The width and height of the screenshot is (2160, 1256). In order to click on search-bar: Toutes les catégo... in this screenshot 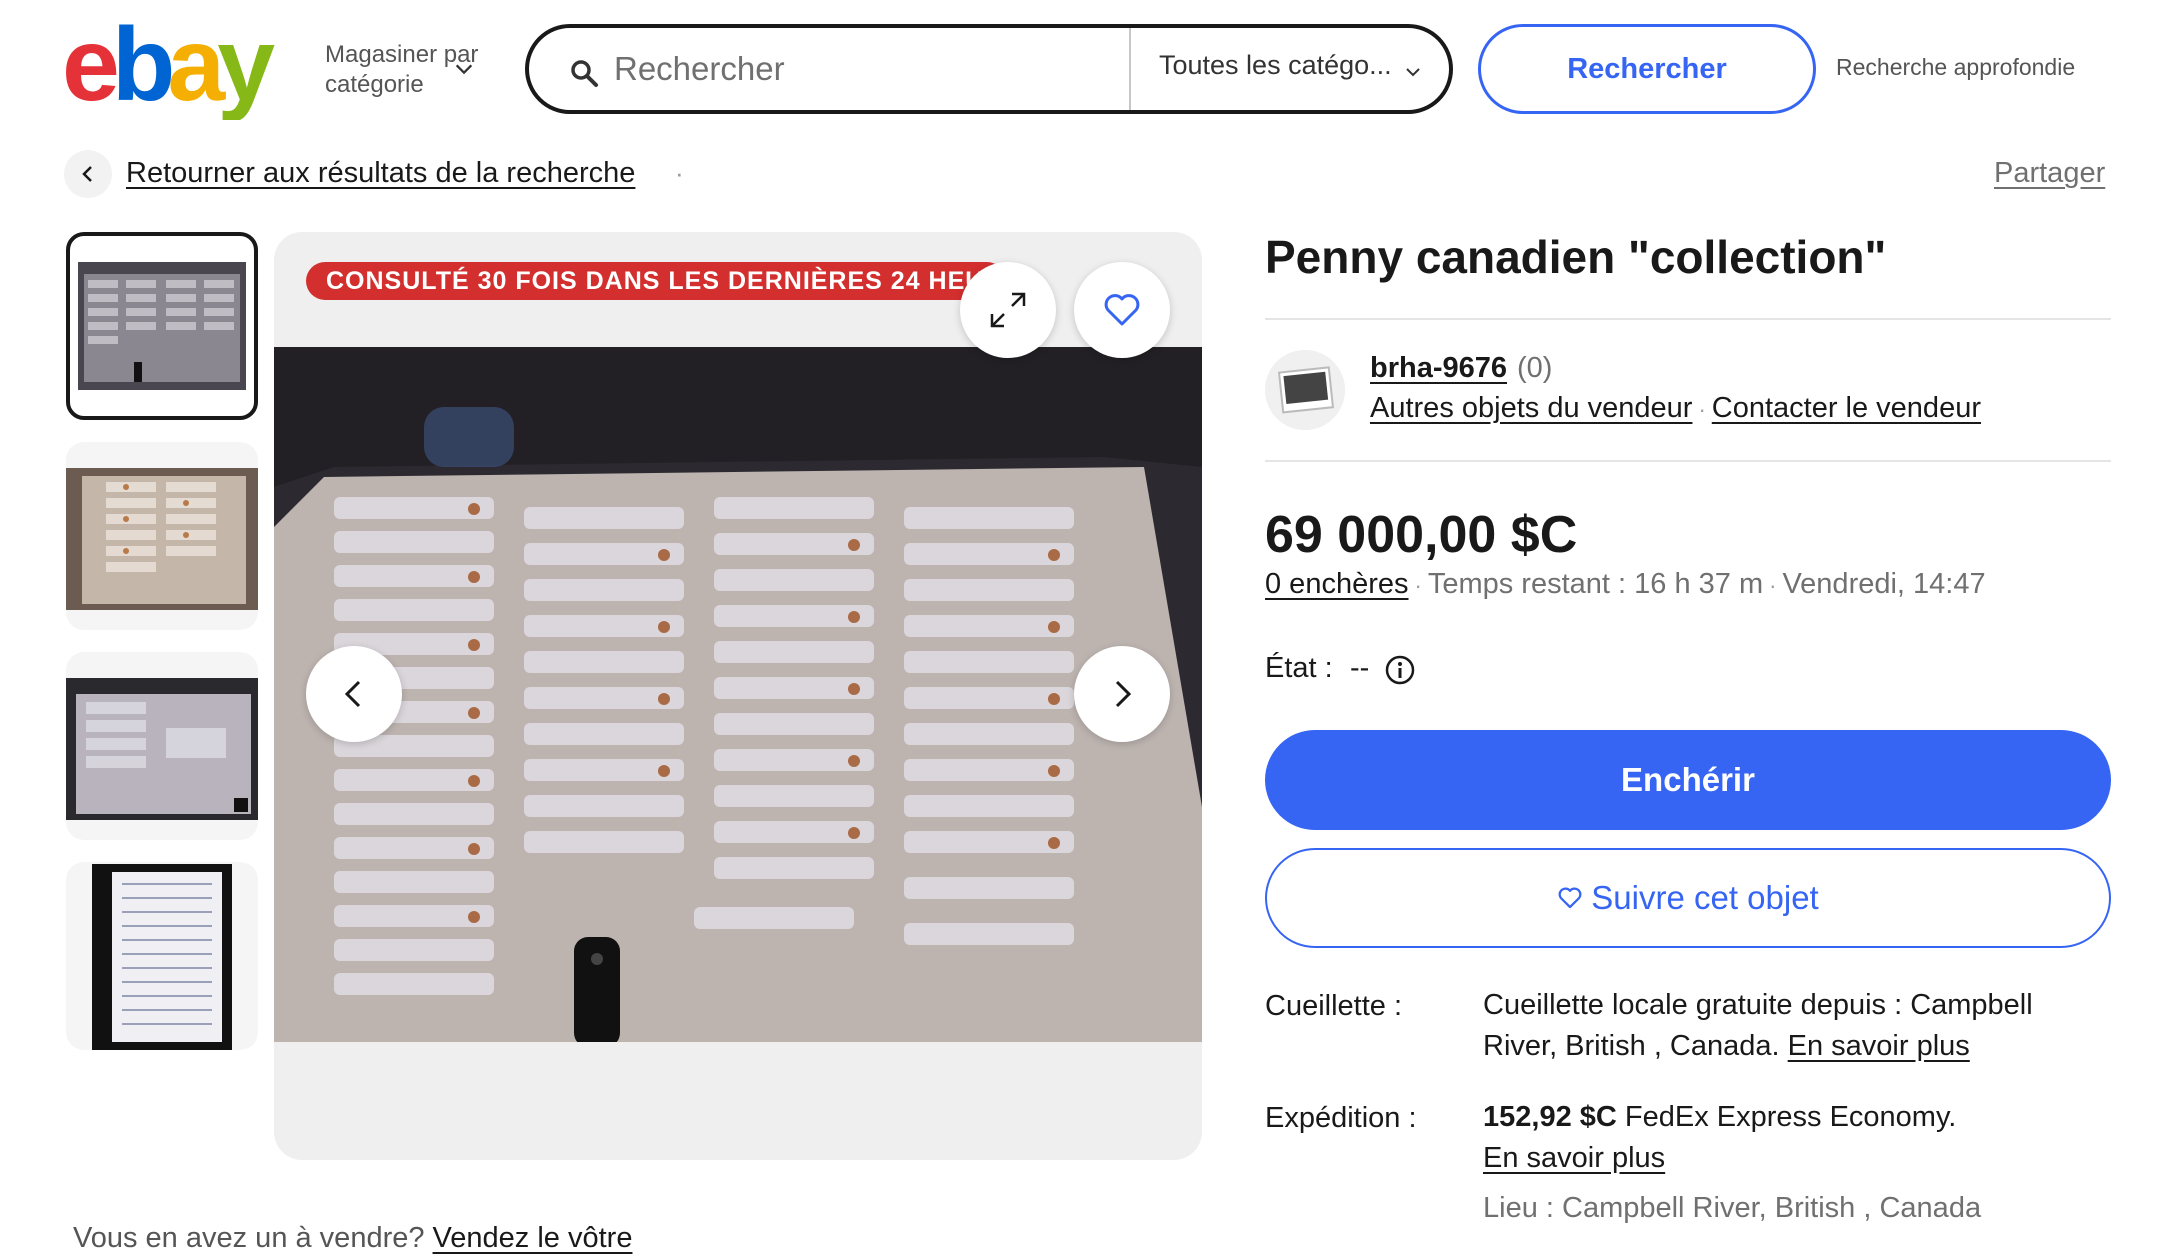, I will do `click(989, 69)`.